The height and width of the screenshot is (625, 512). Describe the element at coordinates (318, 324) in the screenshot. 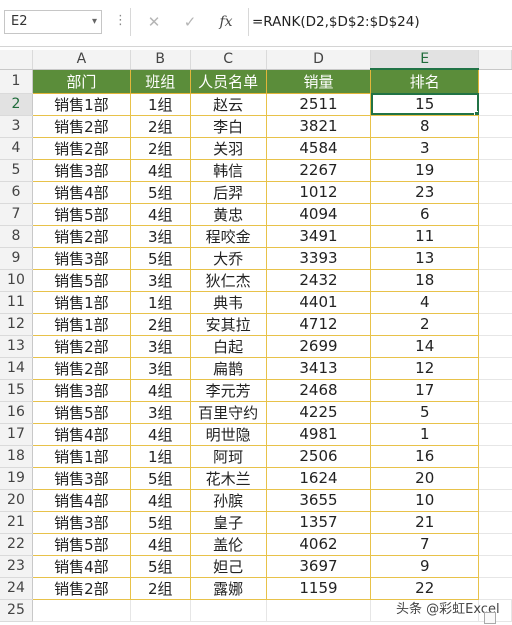

I see `cell-sales: 4712` at that location.